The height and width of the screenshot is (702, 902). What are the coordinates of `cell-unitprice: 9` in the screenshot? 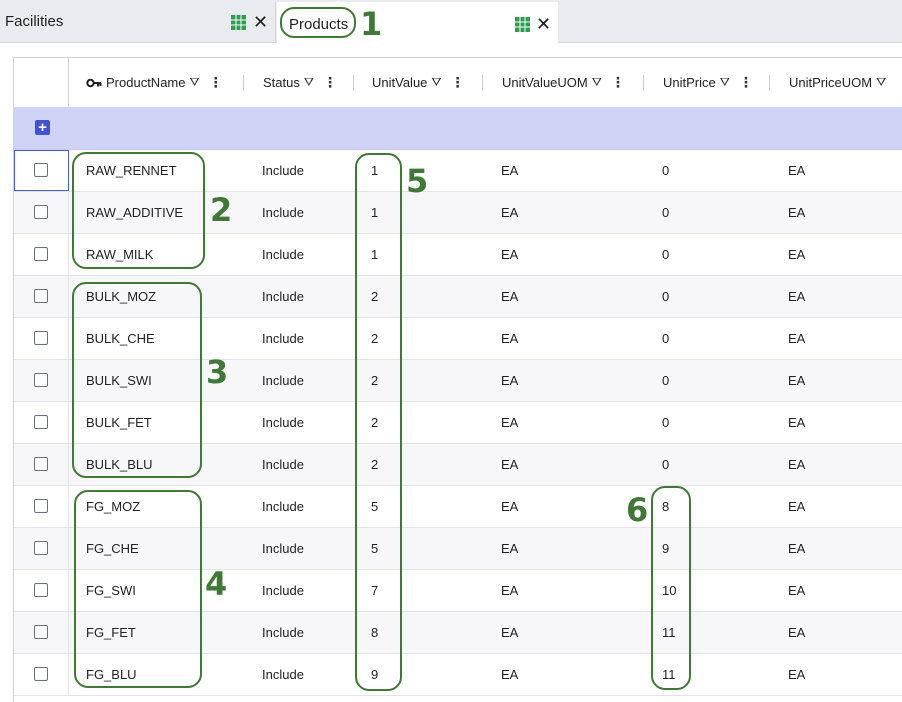 It's located at (665, 548).